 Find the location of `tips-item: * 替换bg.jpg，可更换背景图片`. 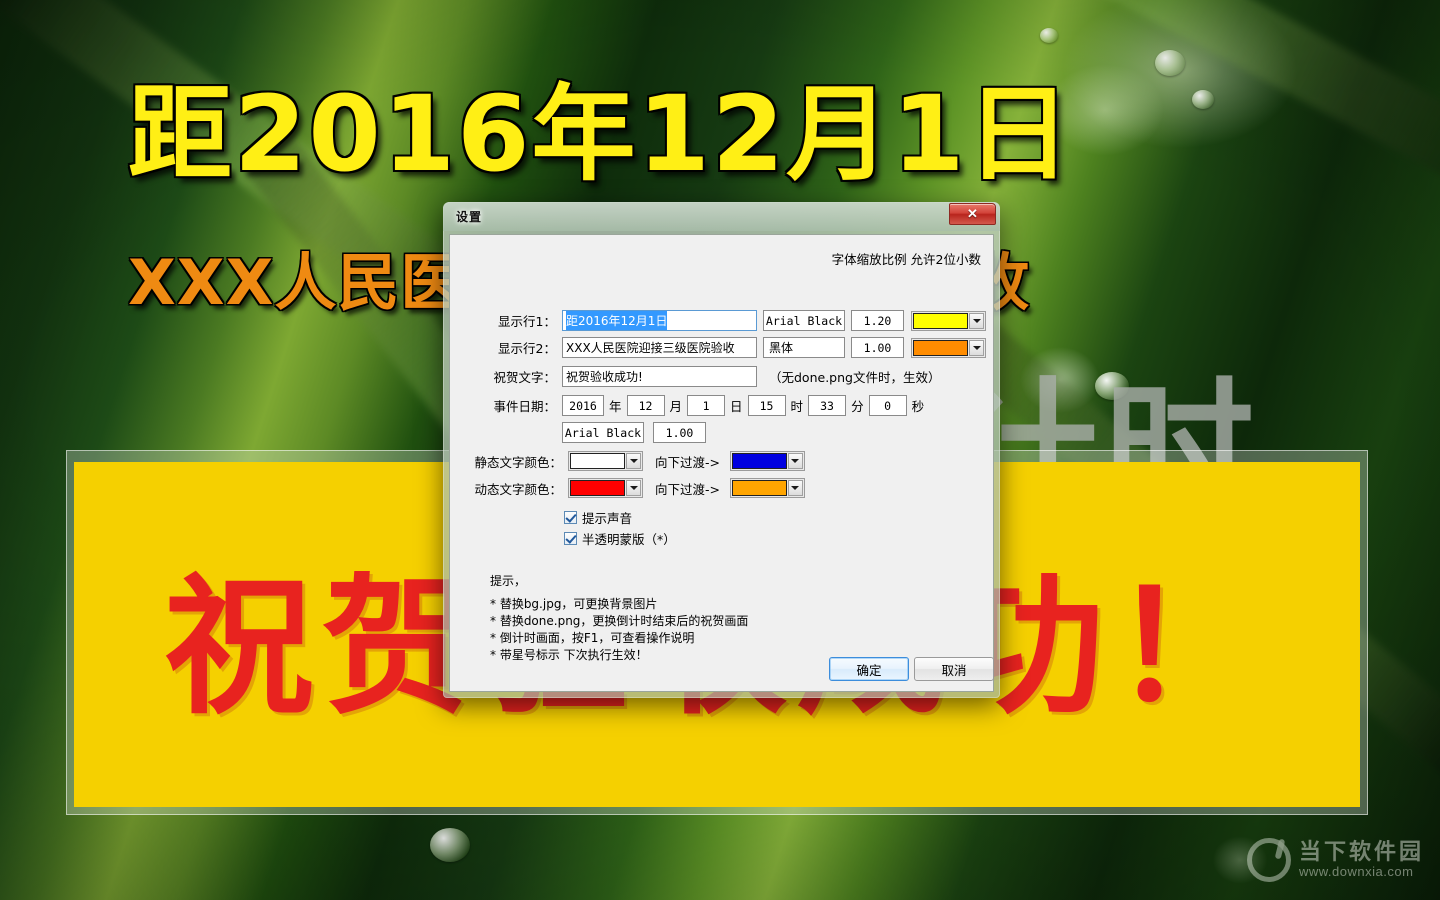

tips-item: * 替换bg.jpg，可更换背景图片 is located at coordinates (574, 604).